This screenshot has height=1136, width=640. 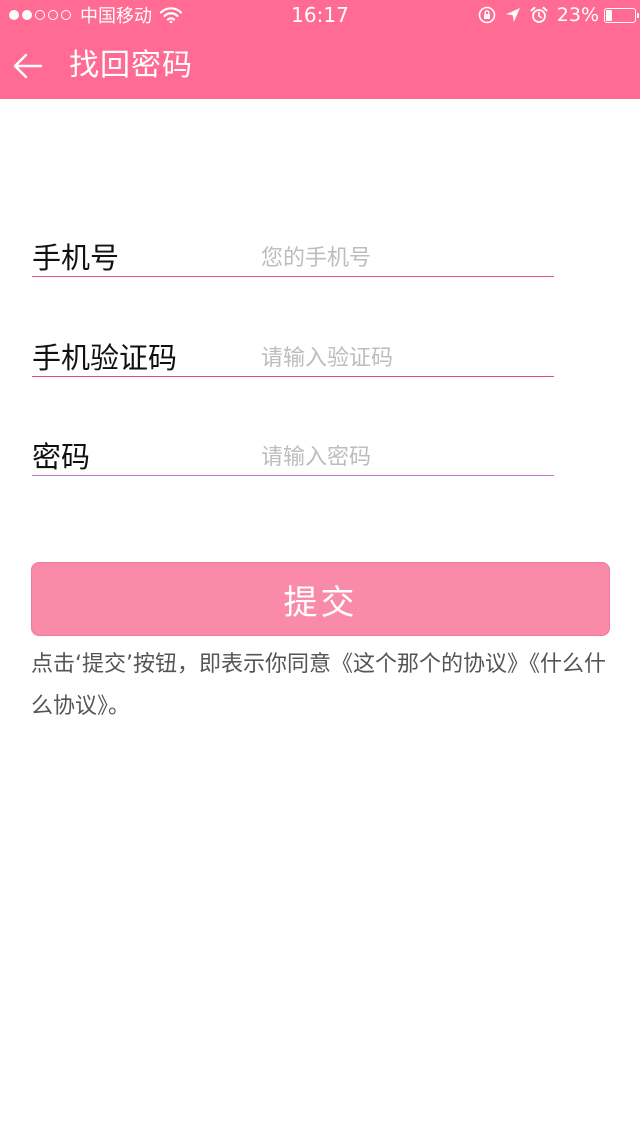 I want to click on phone-underline, so click(x=293, y=276).